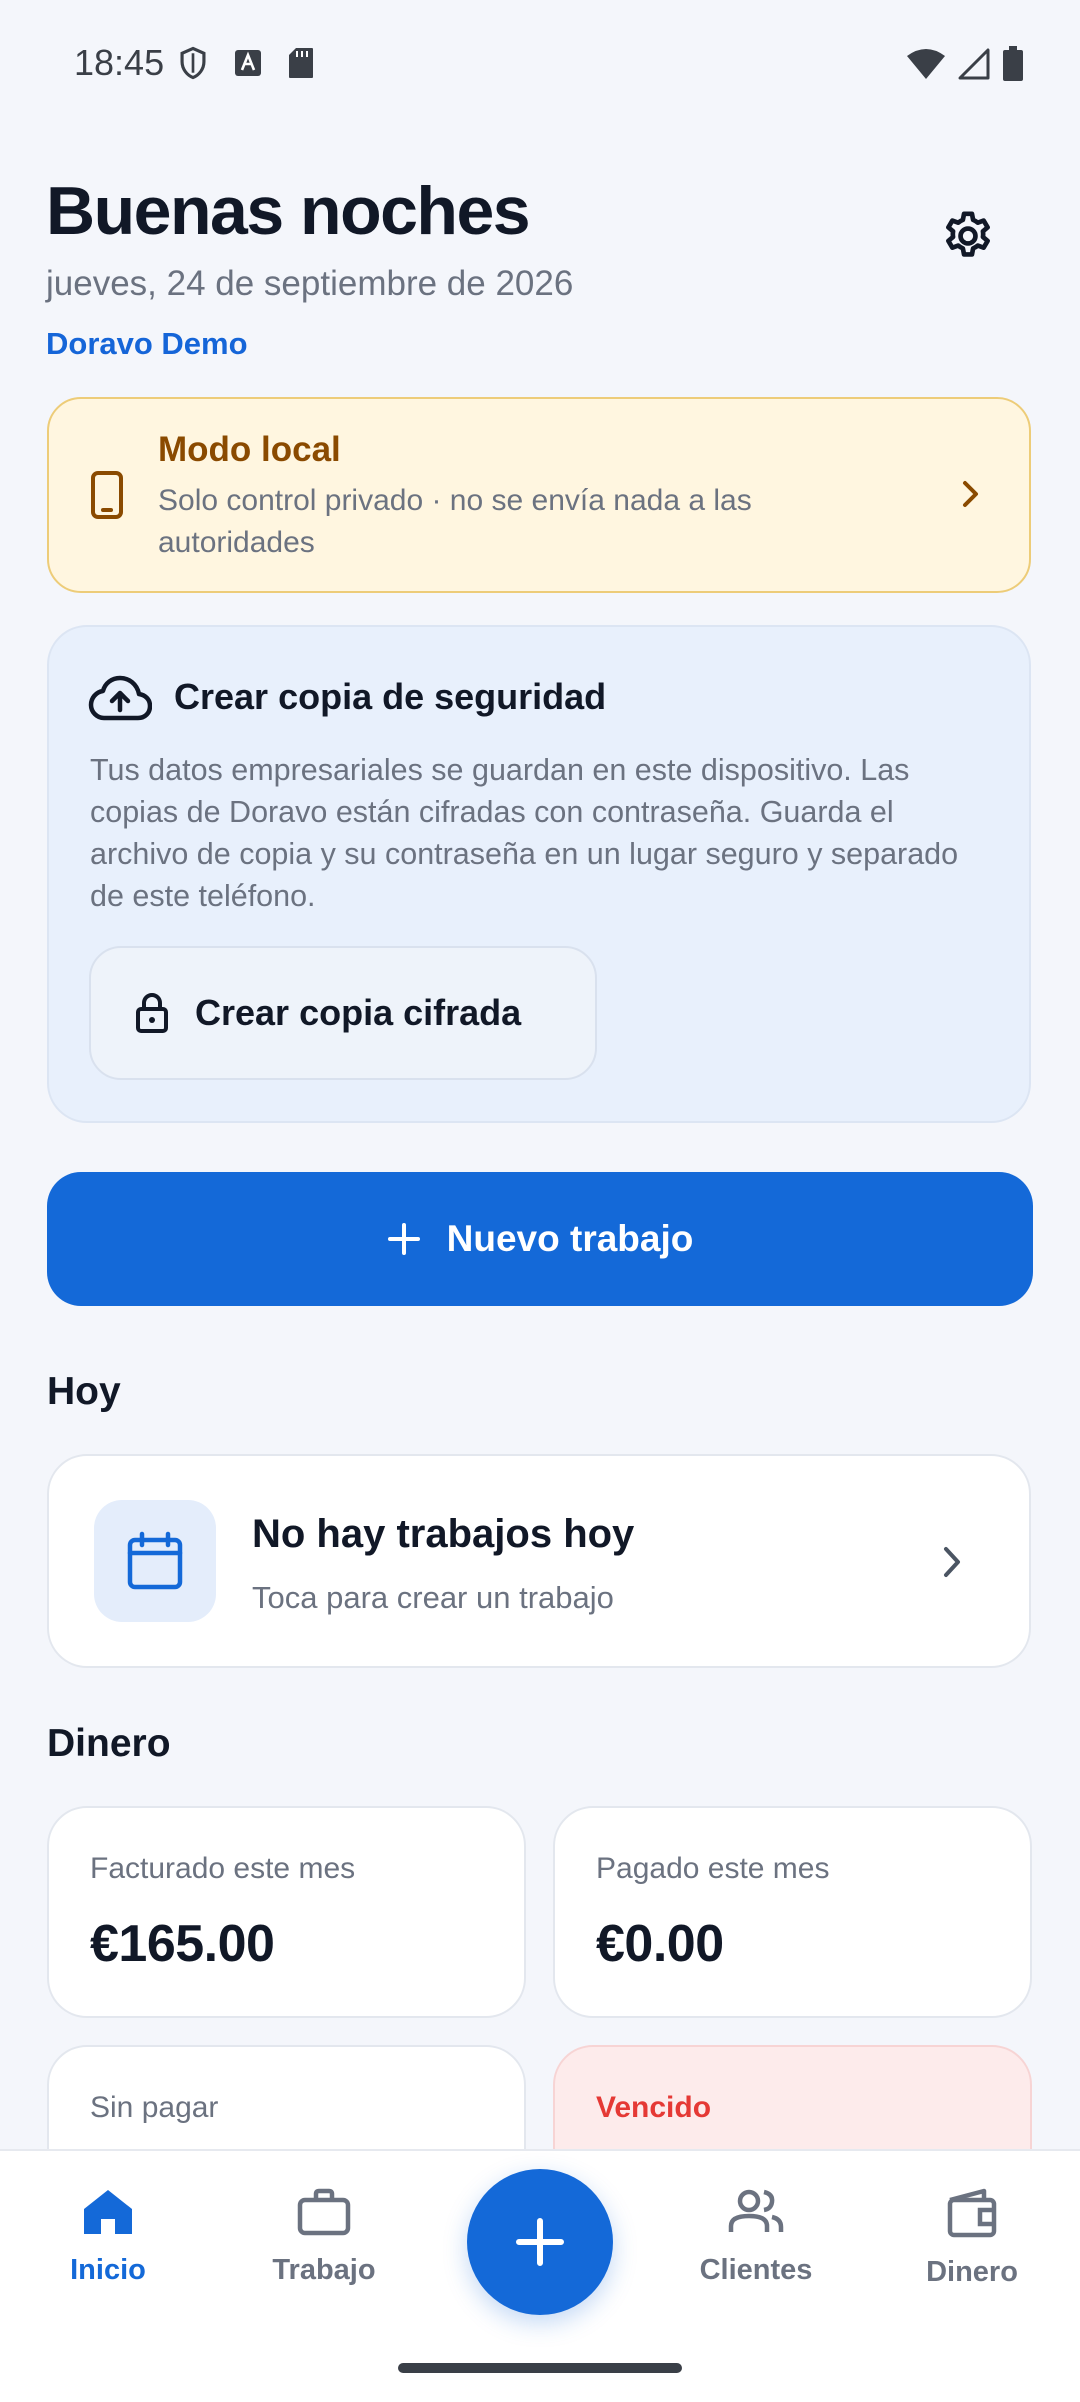 The image size is (1080, 2402). Describe the element at coordinates (310, 283) in the screenshot. I see `current-date: jueves, 24 de septiembre de 2026` at that location.